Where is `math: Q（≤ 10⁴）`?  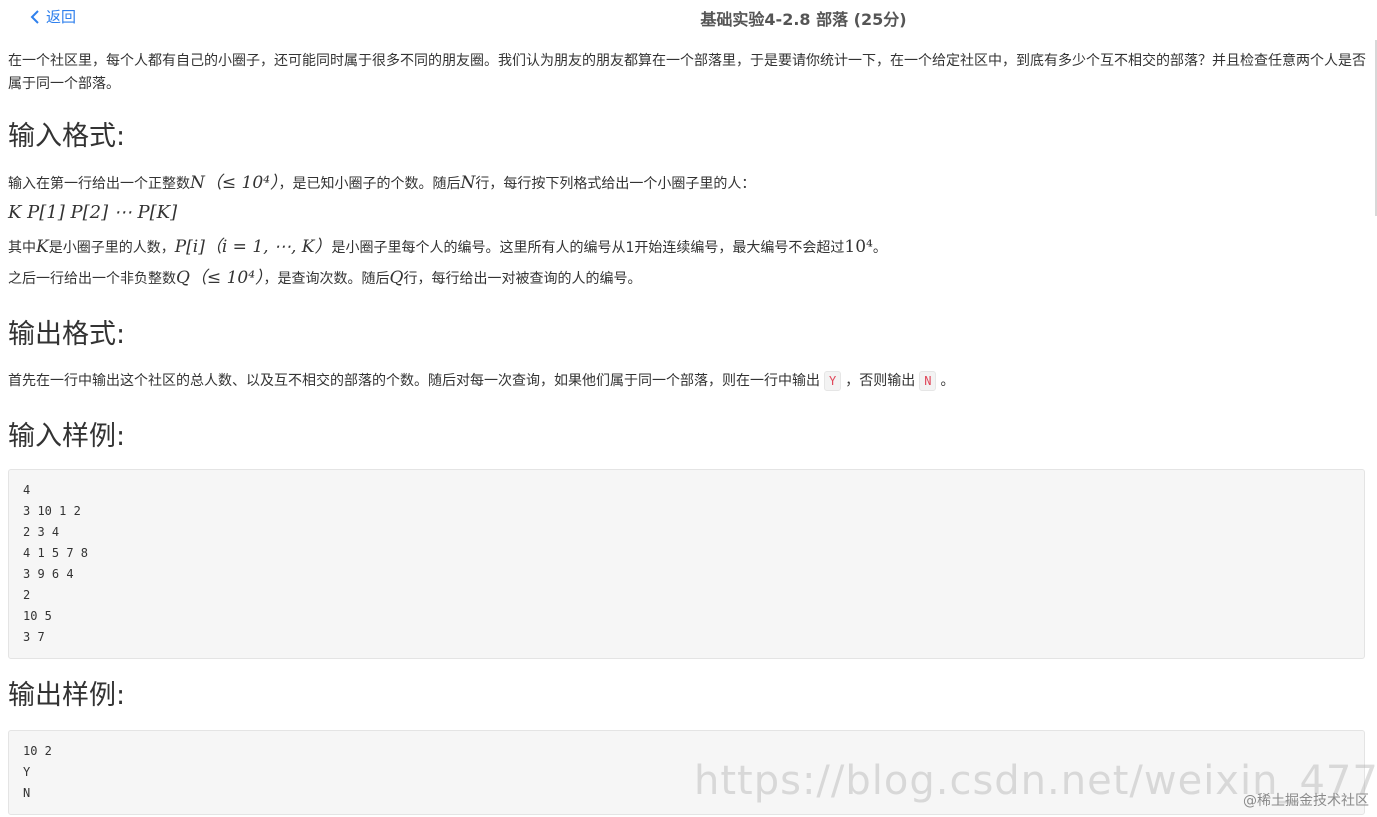 math: Q（≤ 10⁴） is located at coordinates (220, 278).